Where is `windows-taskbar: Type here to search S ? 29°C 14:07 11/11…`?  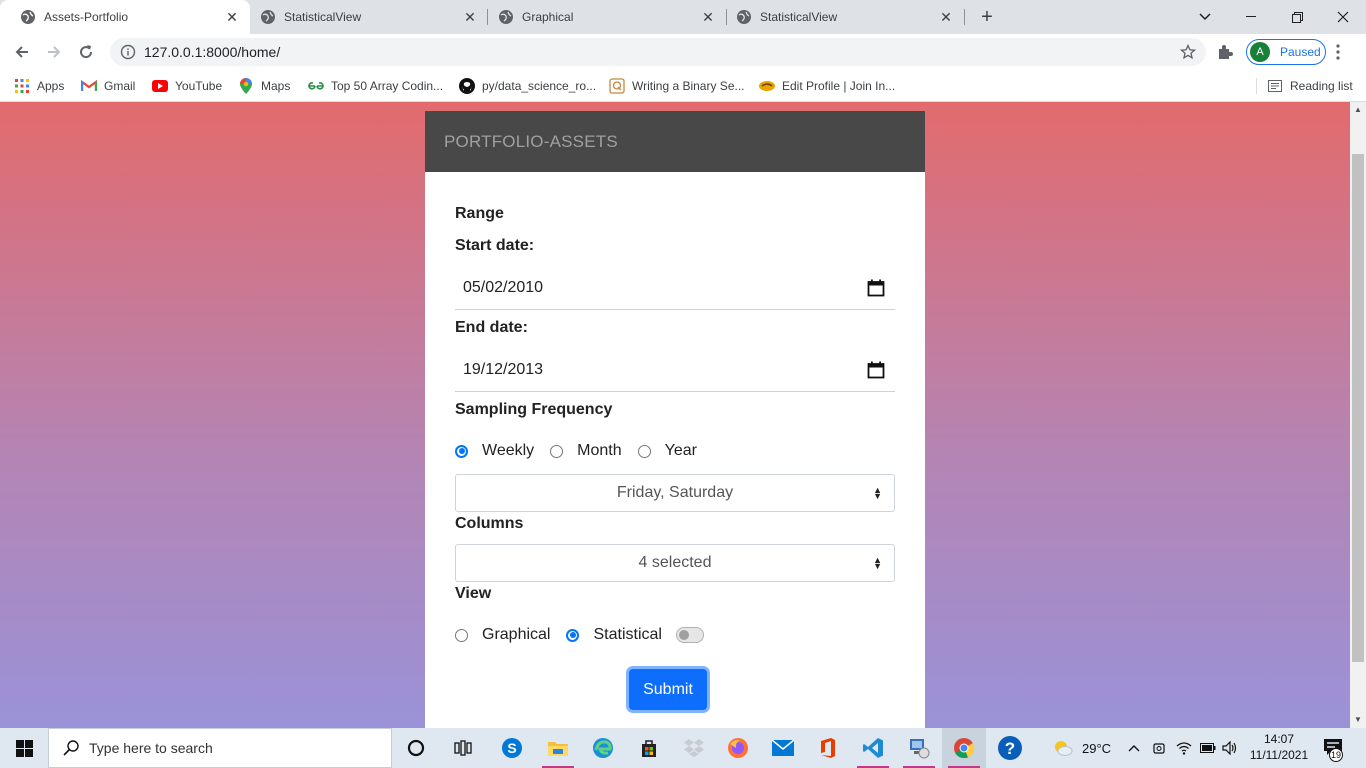
windows-taskbar: Type here to search S ? 29°C 14:07 11/11… is located at coordinates (683, 748).